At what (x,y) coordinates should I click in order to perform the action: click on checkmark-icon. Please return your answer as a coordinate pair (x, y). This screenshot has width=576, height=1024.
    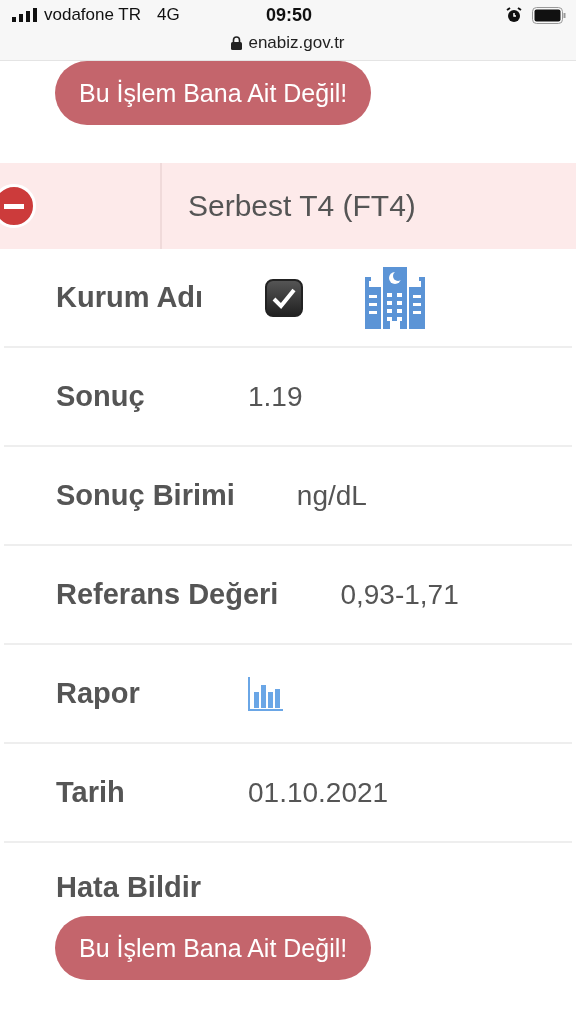
    Looking at the image, I should click on (284, 297).